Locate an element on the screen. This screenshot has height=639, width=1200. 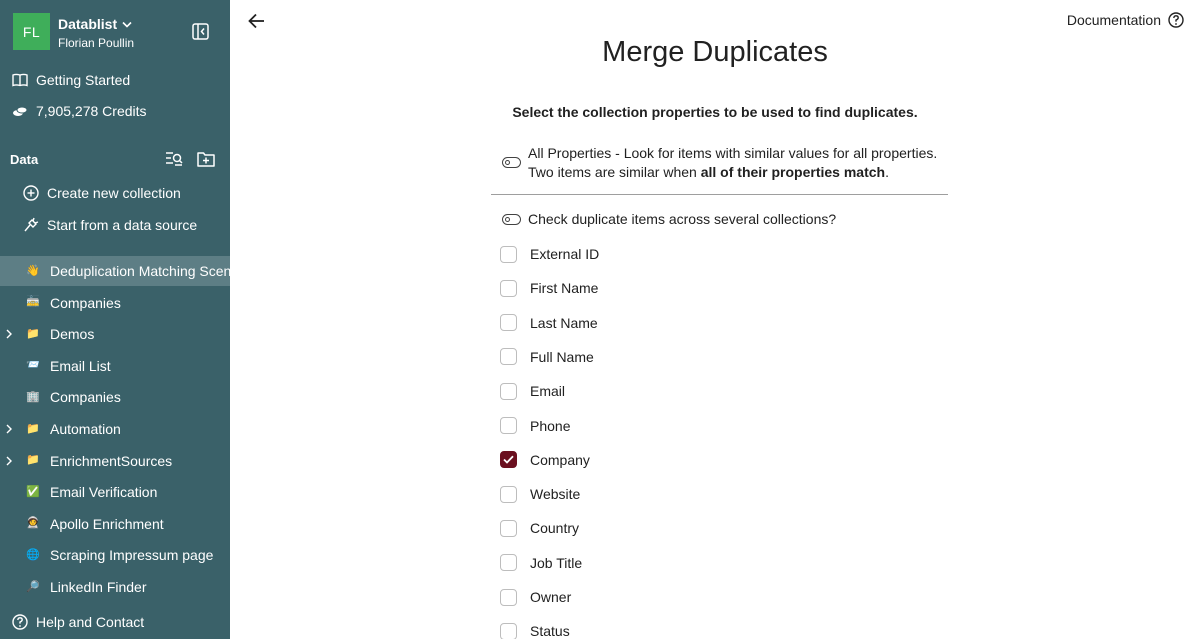
workspace-name: Datablist is located at coordinates (95, 24).